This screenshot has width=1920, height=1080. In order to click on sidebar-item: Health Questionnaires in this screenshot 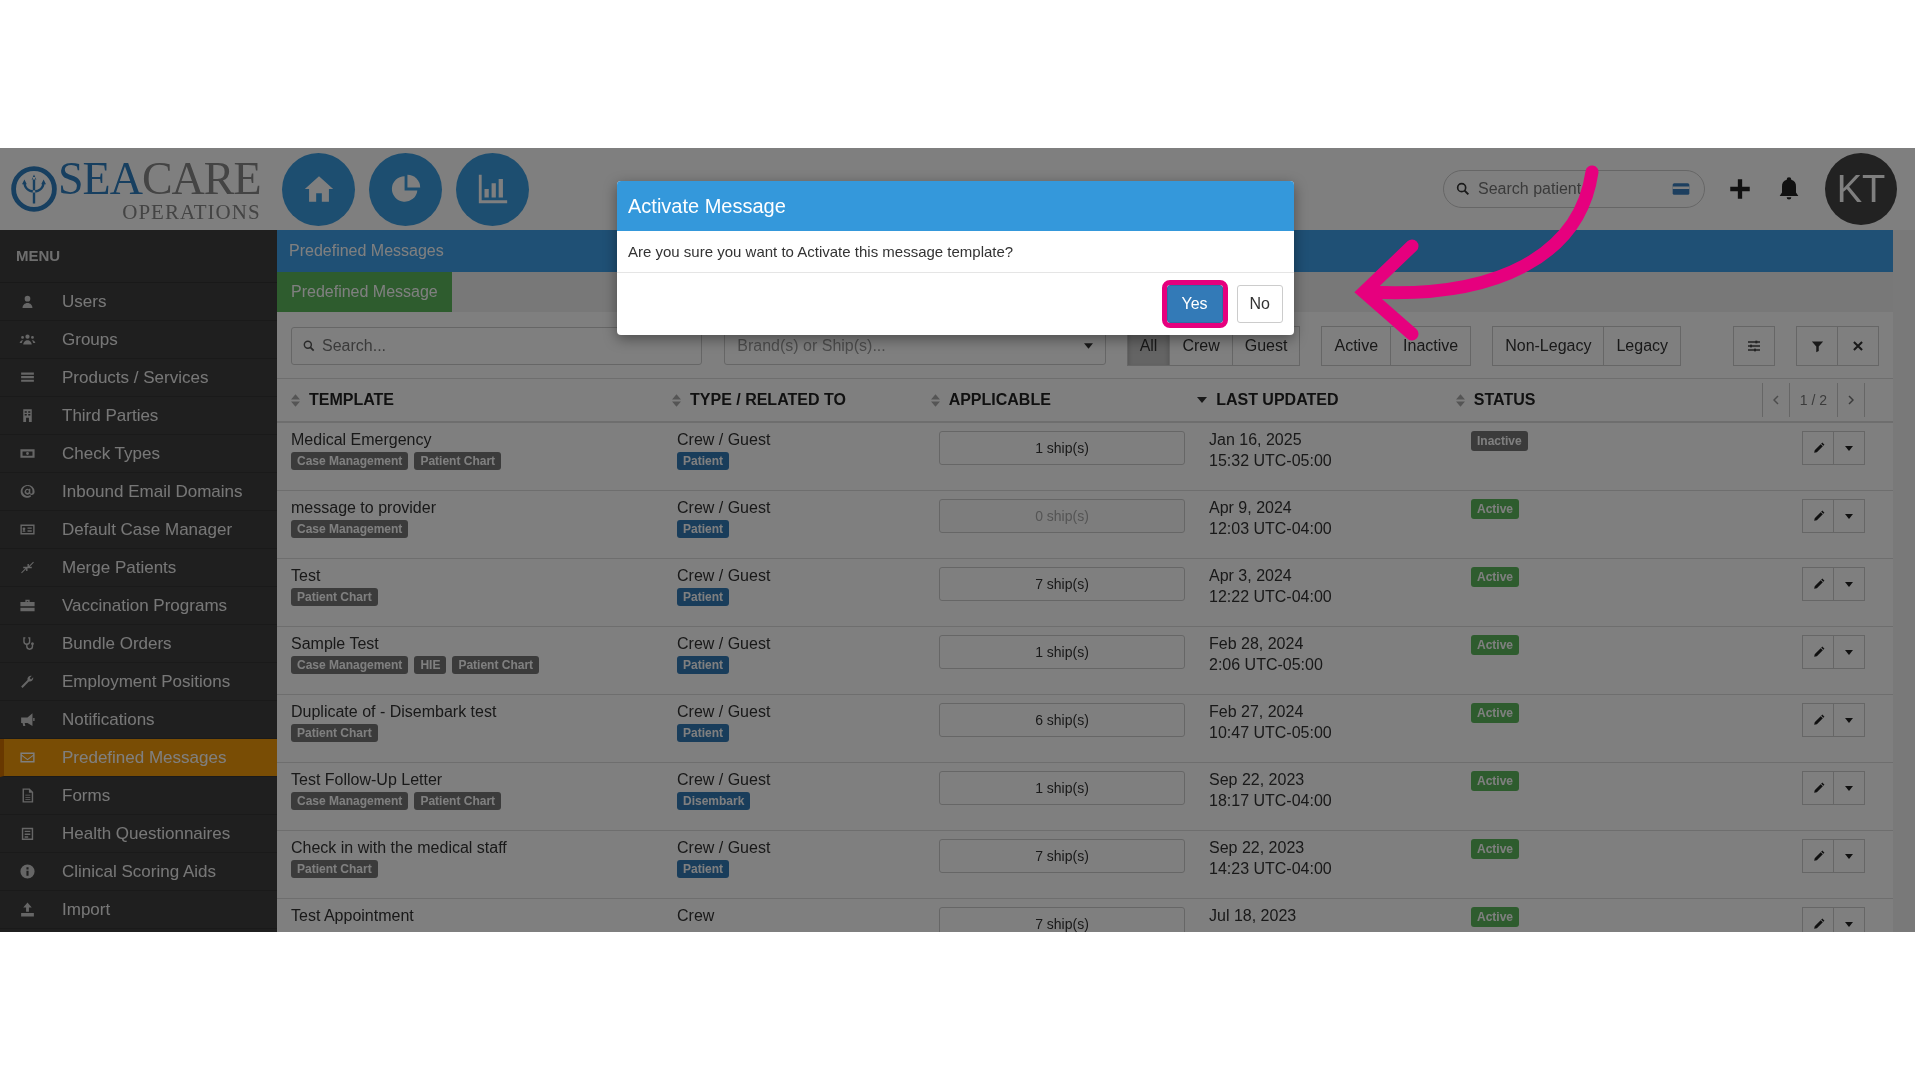, I will do `click(138, 834)`.